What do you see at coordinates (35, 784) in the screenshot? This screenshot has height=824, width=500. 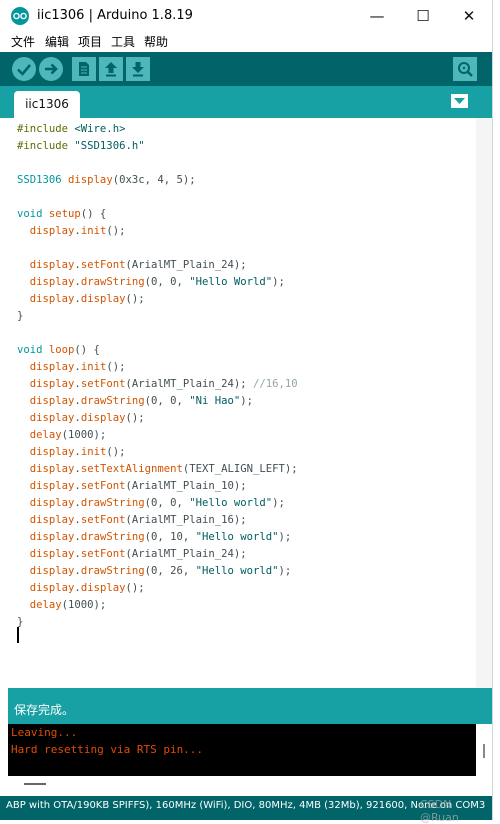 I see `horizontal-scroll-thumb` at bounding box center [35, 784].